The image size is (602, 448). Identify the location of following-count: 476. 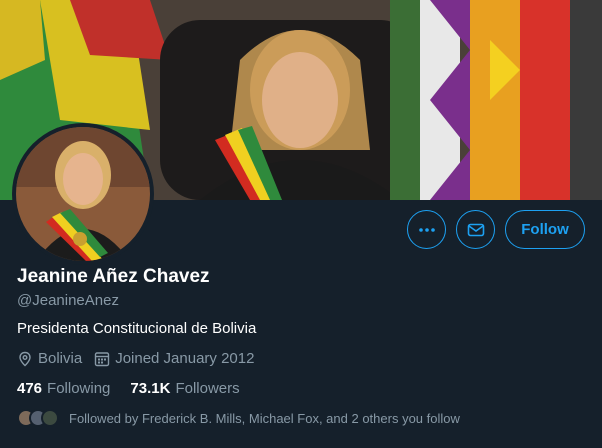
(30, 388).